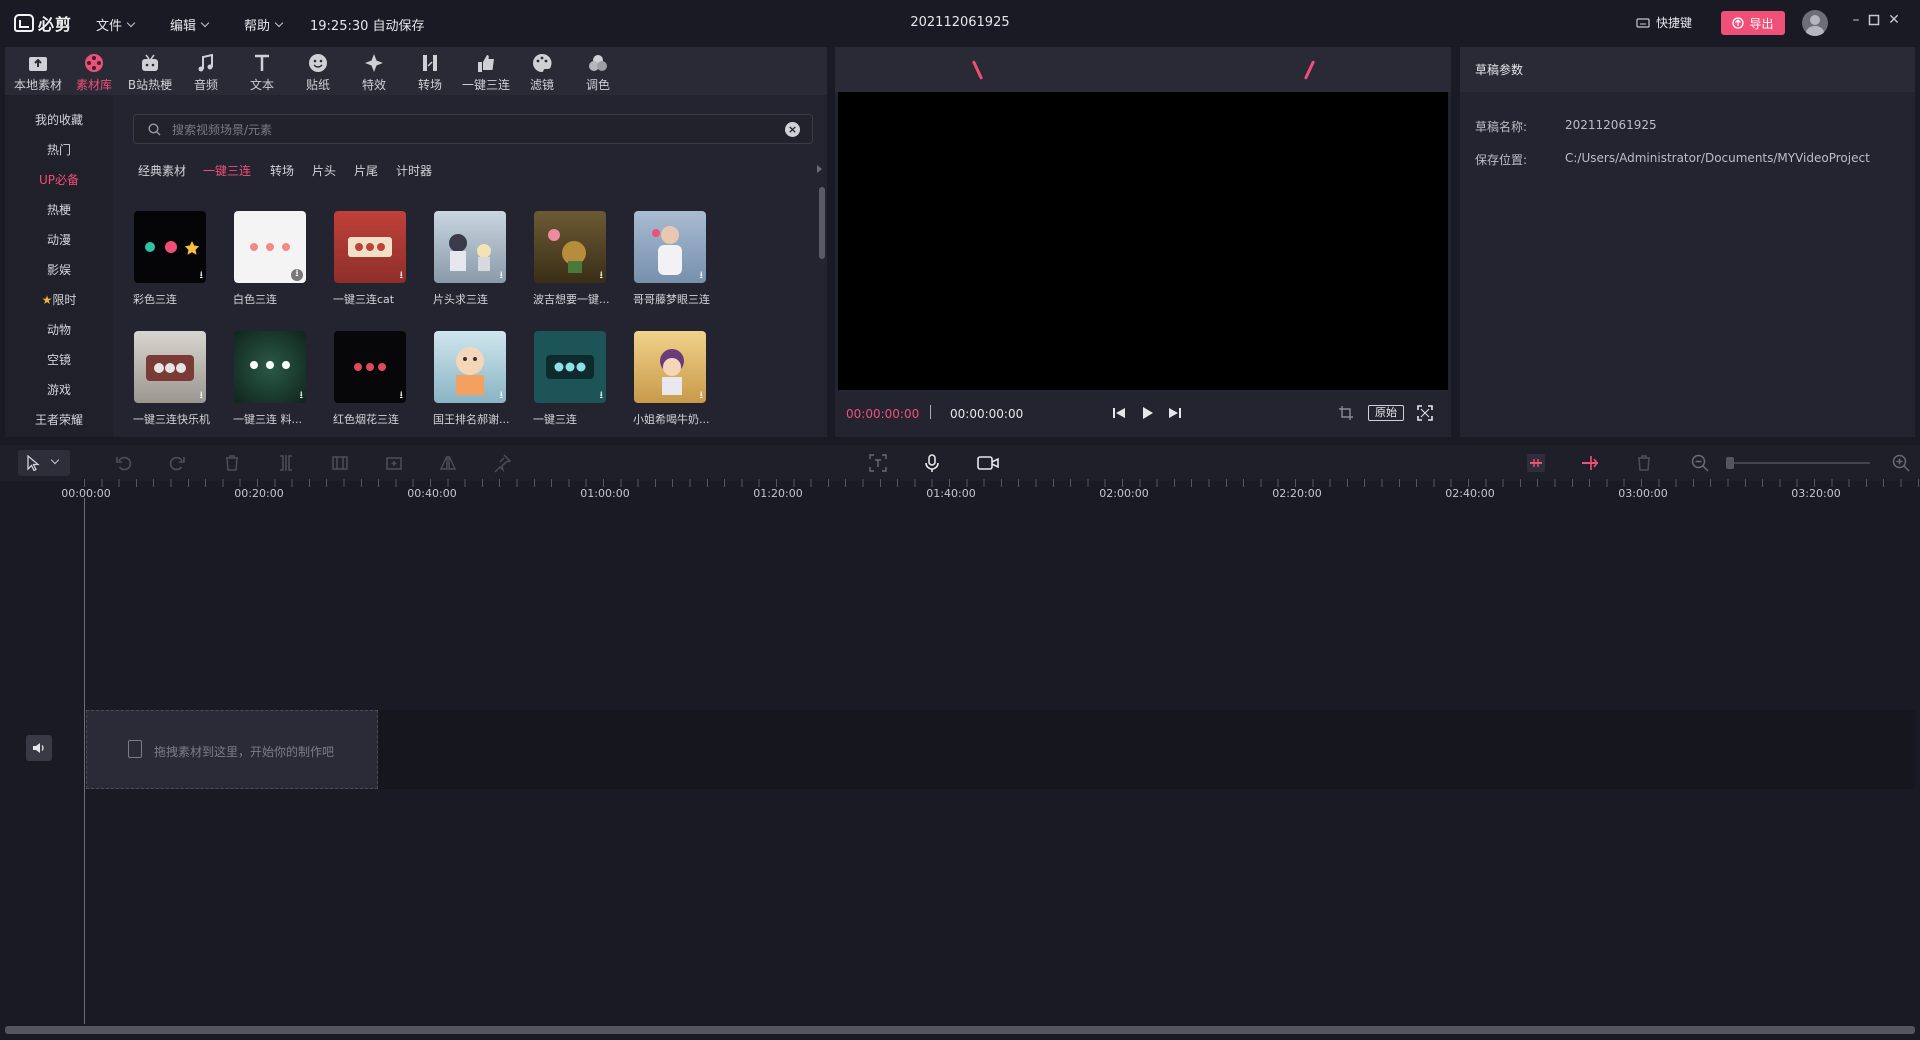 This screenshot has width=1920, height=1040. I want to click on snap-magnet-icon, so click(1536, 463).